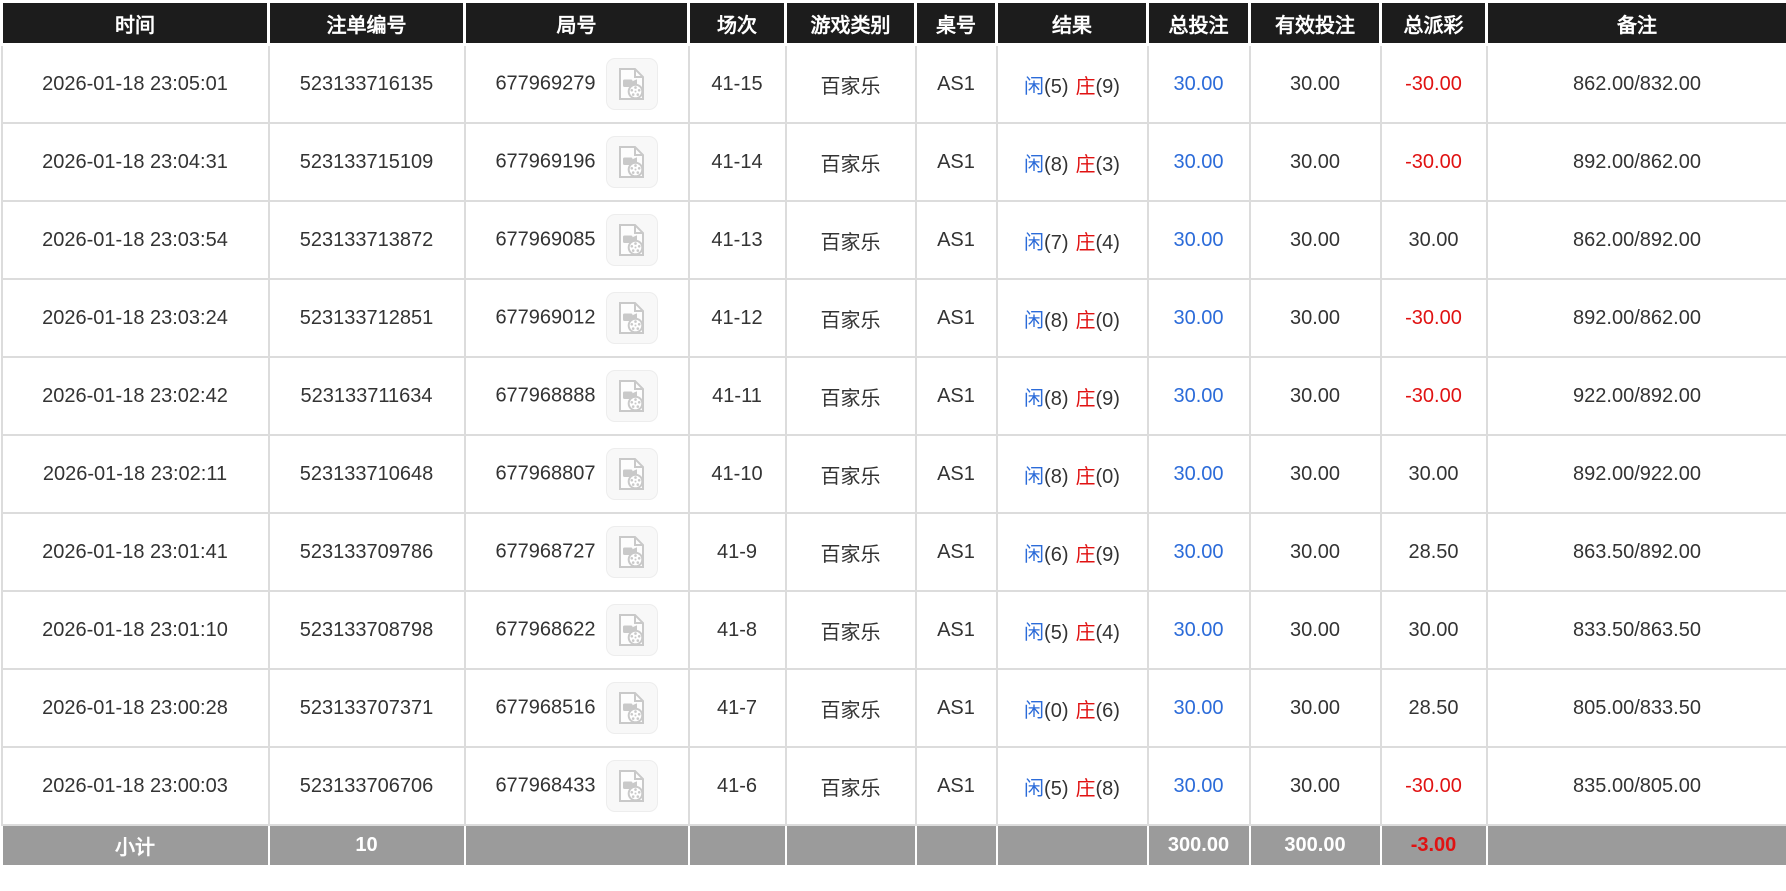 This screenshot has width=1786, height=891. What do you see at coordinates (135, 786) in the screenshot?
I see `cell-time: 2026-01-18 23:00:03` at bounding box center [135, 786].